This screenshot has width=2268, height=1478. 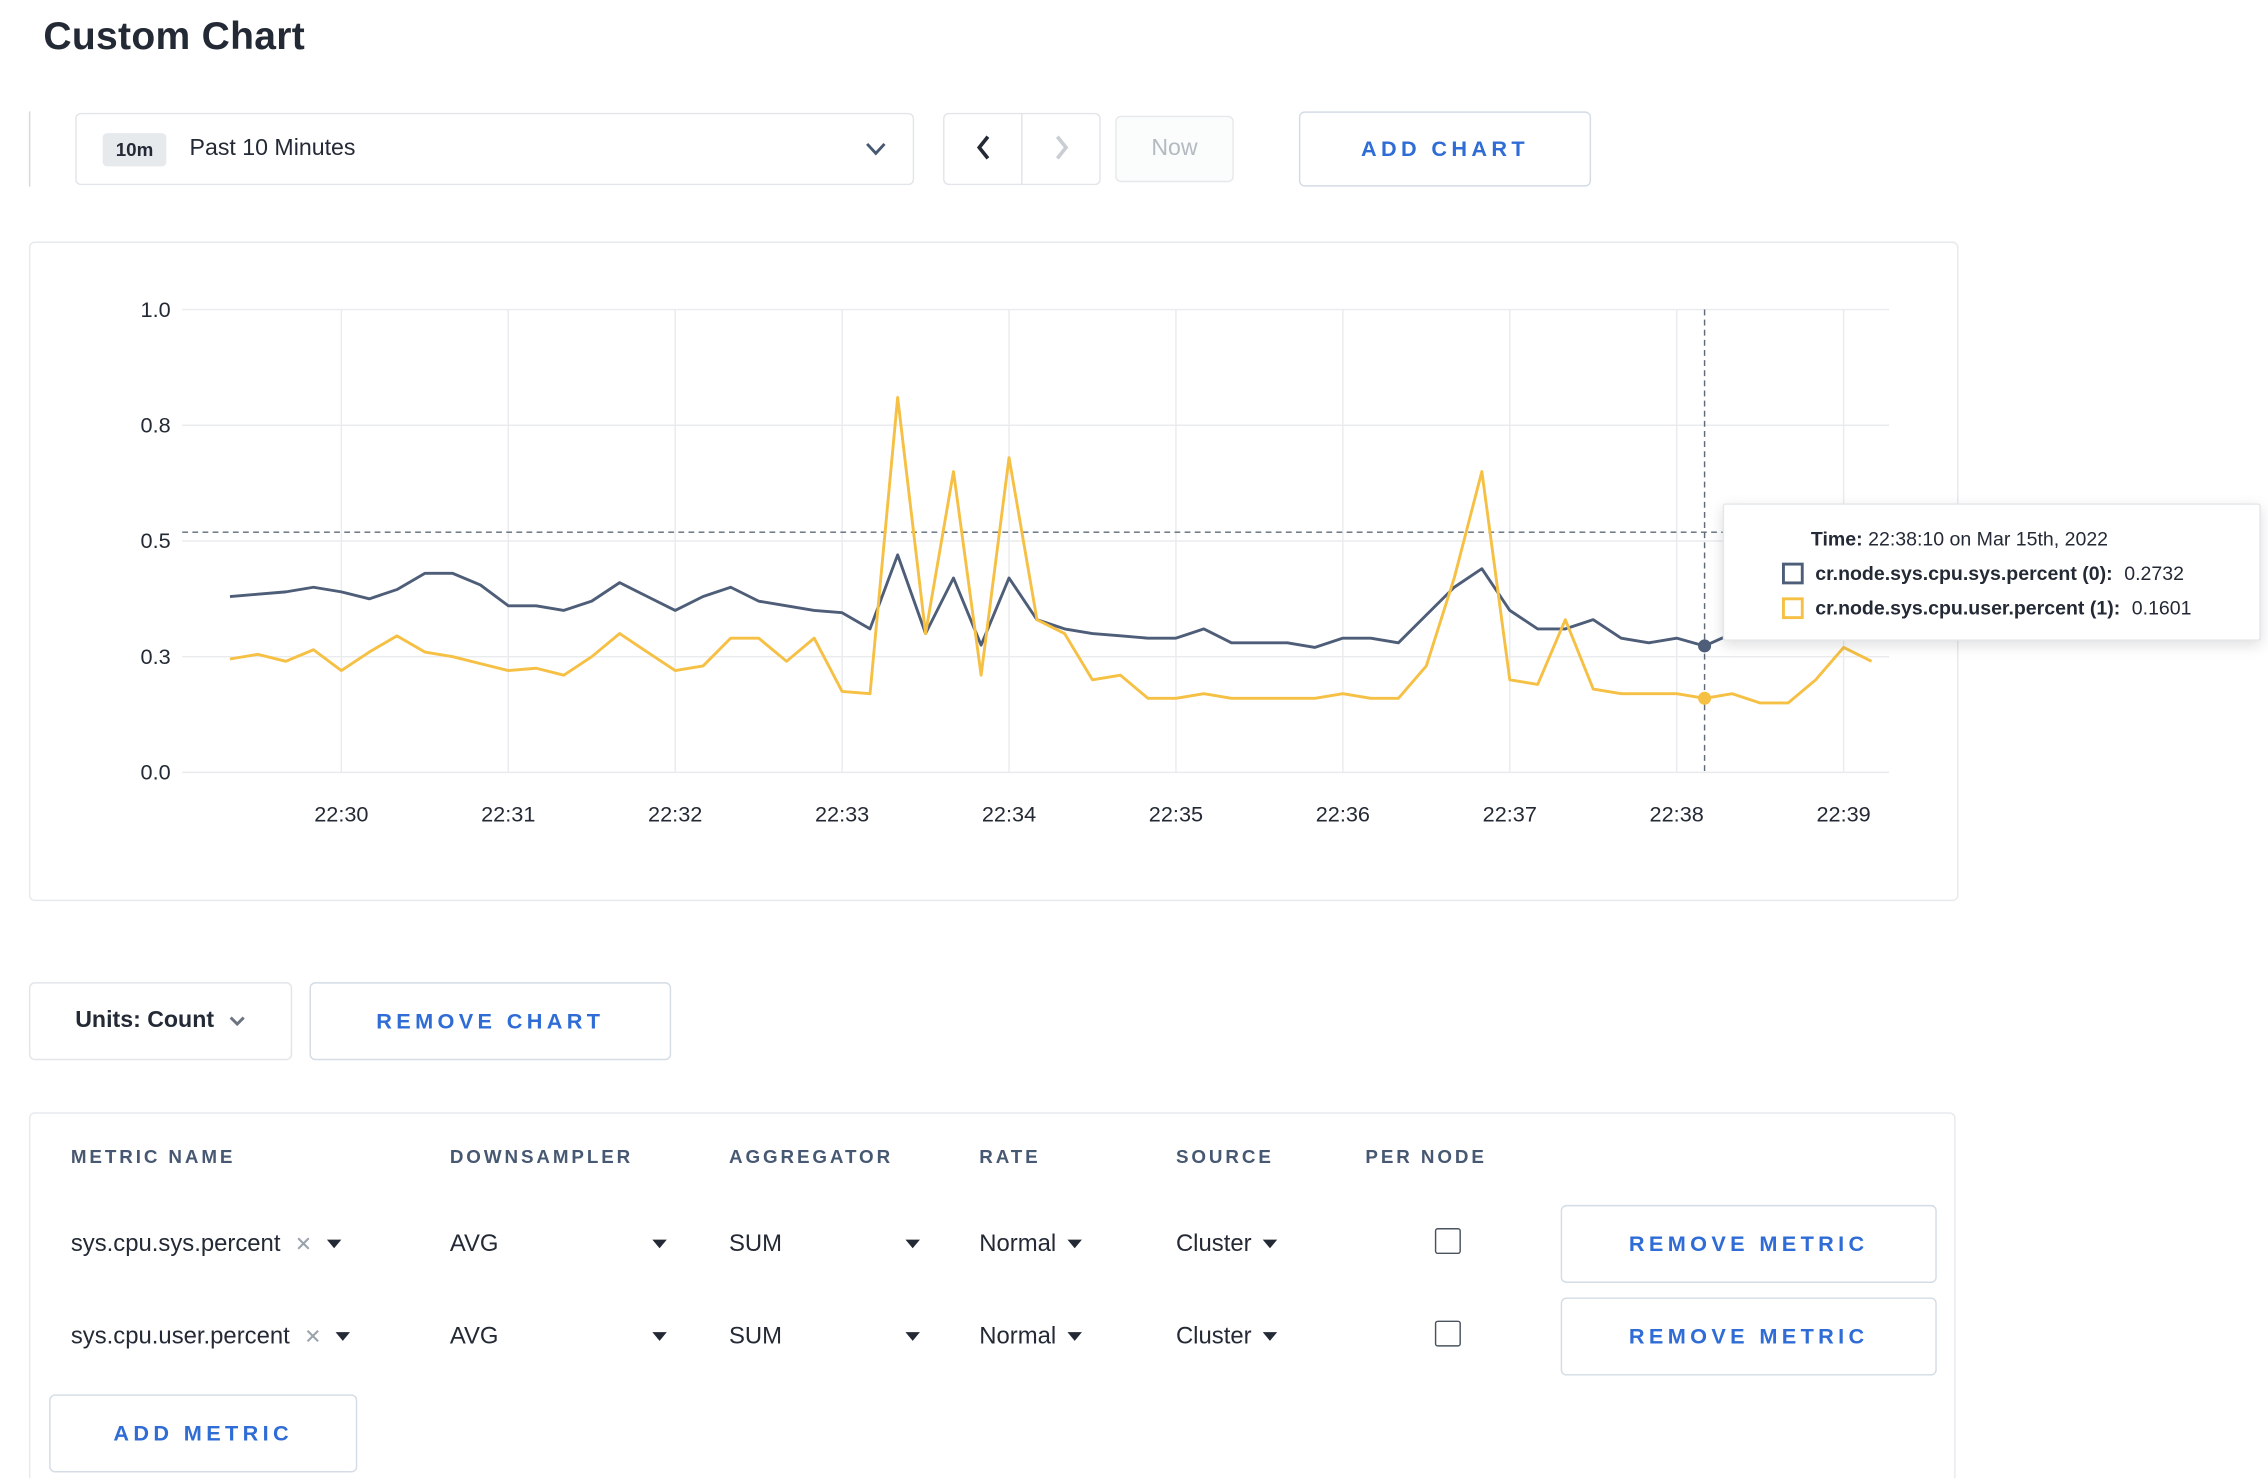 I want to click on x-tick-label: 22:37, so click(x=1510, y=814).